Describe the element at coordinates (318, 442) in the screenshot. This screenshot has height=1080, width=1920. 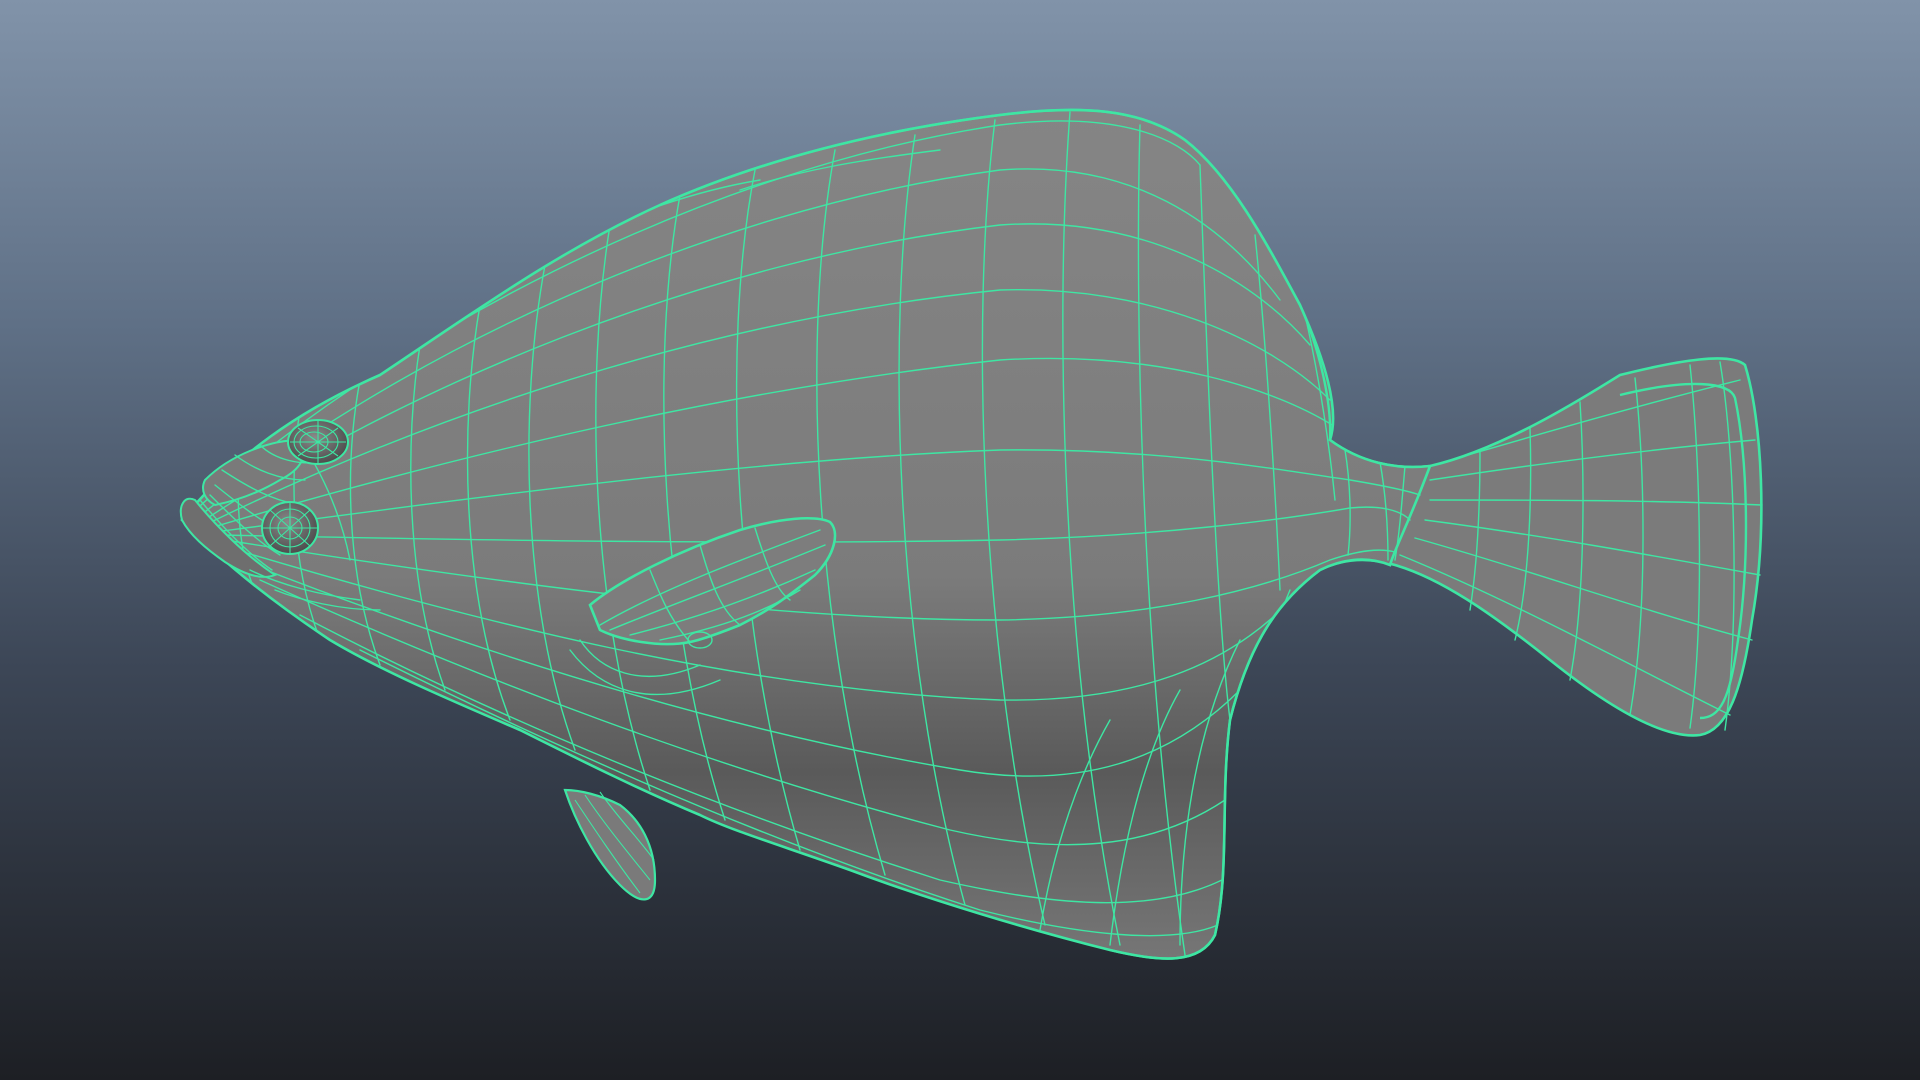
I see `upper-eye` at that location.